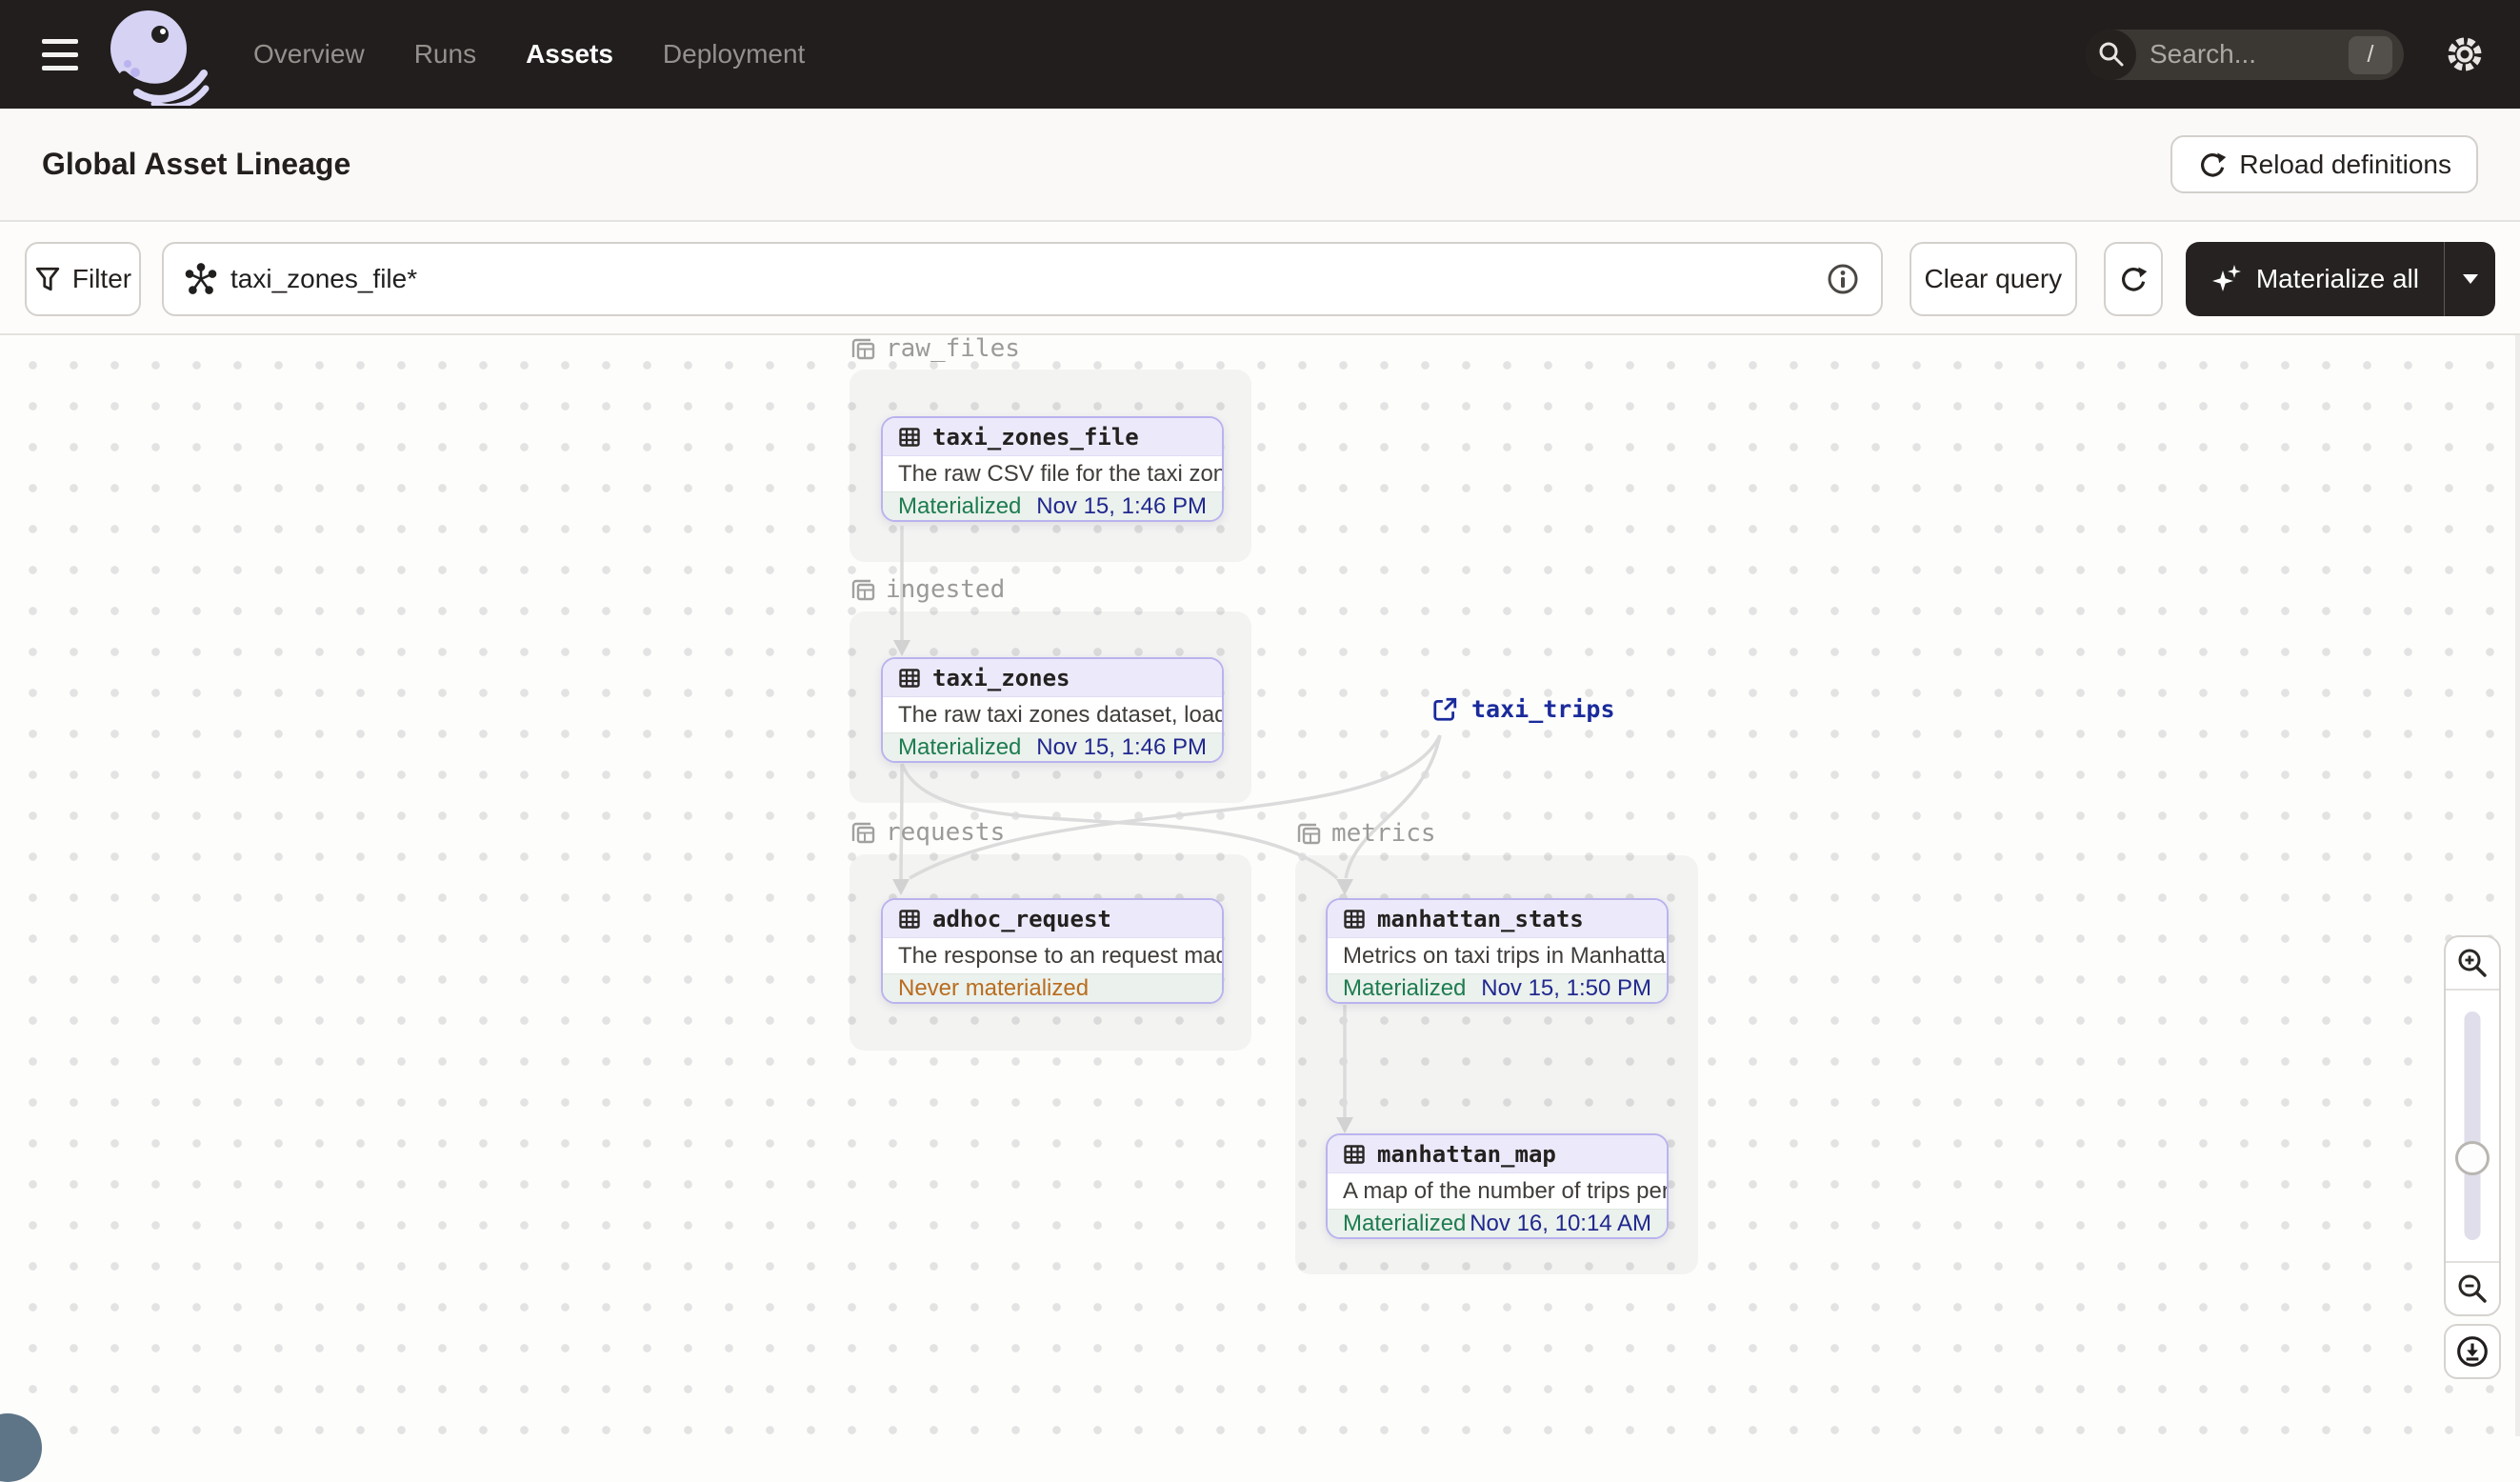 This screenshot has width=2520, height=1482. What do you see at coordinates (734, 54) in the screenshot?
I see `nav-item-deployment: Deployment` at bounding box center [734, 54].